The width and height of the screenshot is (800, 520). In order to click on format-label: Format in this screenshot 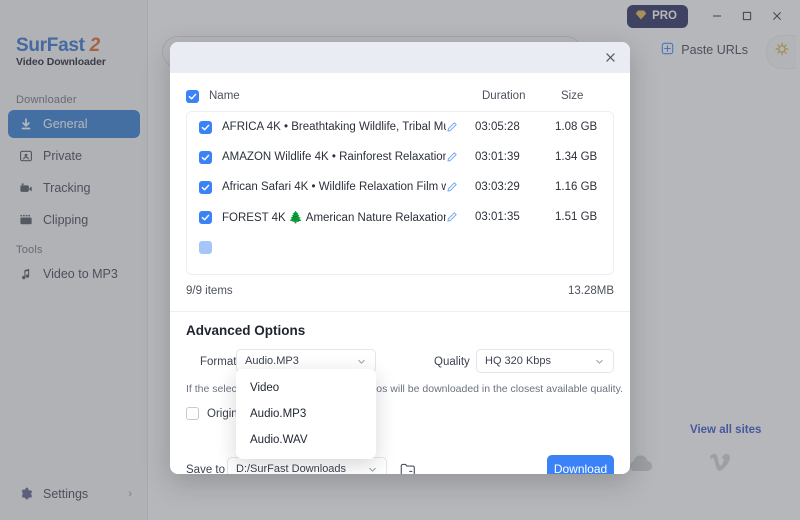, I will do `click(218, 362)`.